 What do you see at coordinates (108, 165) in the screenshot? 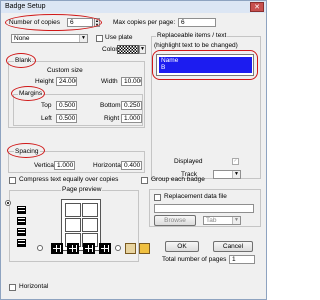
I see `horizontal-spacing-label: Horizontal` at bounding box center [108, 165].